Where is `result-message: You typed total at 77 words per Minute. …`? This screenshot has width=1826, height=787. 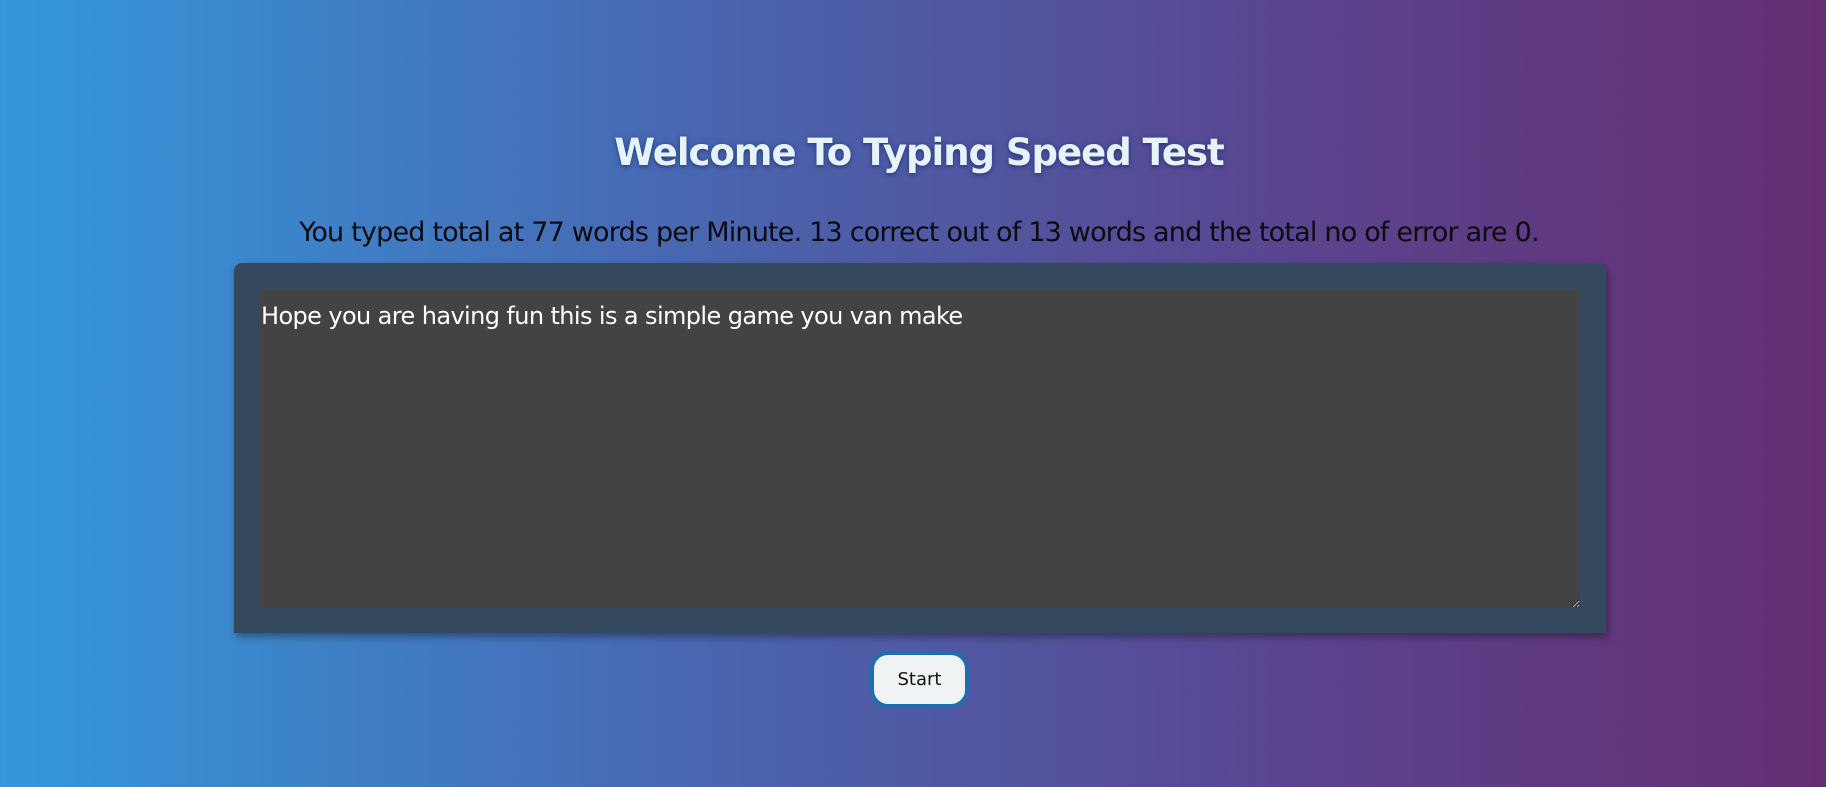
result-message: You typed total at 77 words per Minute. … is located at coordinates (919, 232).